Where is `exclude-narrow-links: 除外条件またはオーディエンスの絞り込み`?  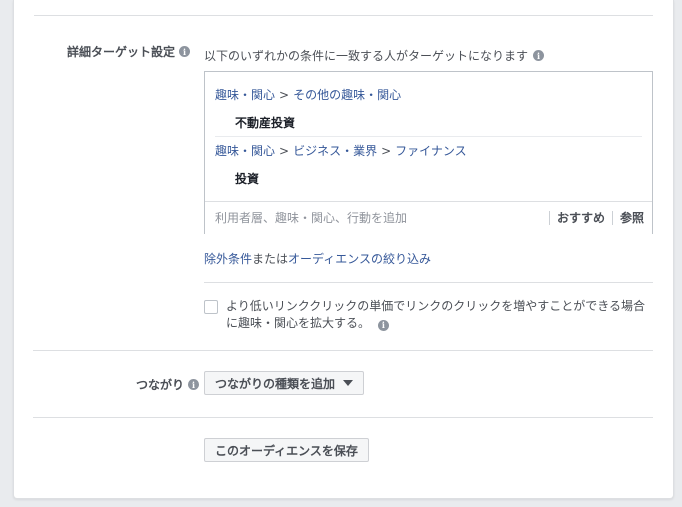 exclude-narrow-links: 除外条件またはオーディエンスの絞り込み is located at coordinates (317, 258).